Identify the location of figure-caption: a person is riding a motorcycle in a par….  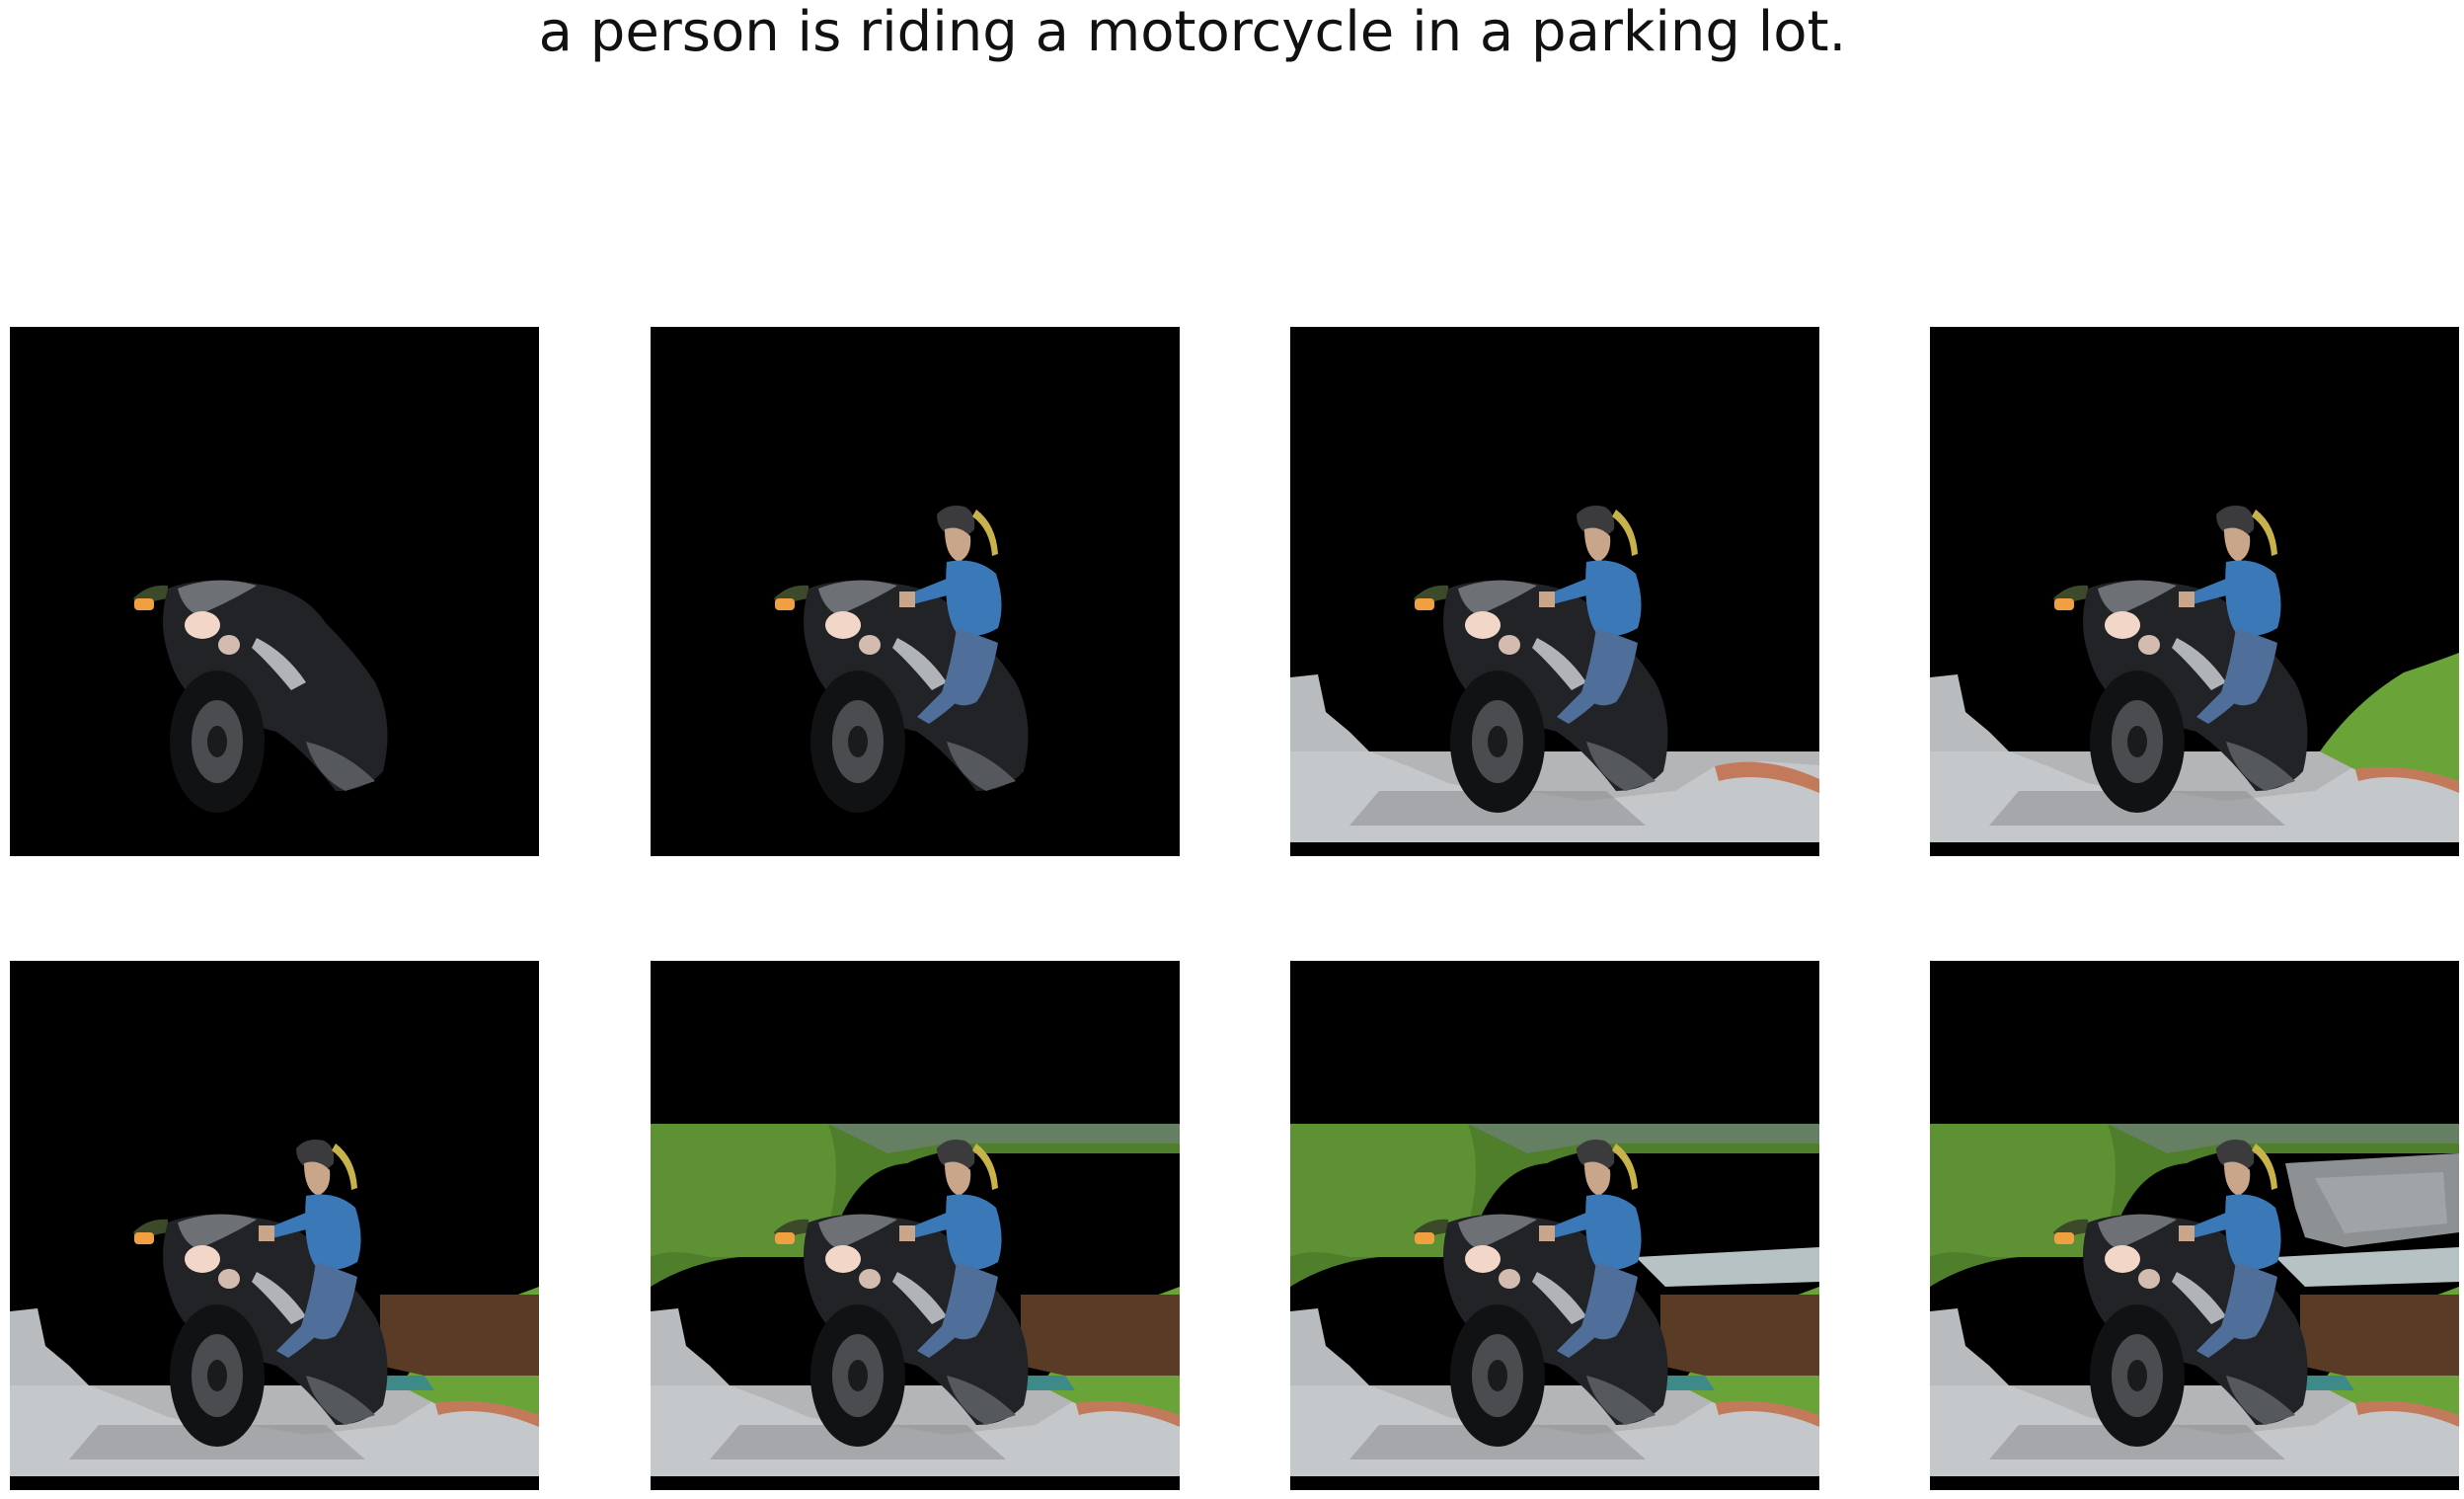
(1192, 32).